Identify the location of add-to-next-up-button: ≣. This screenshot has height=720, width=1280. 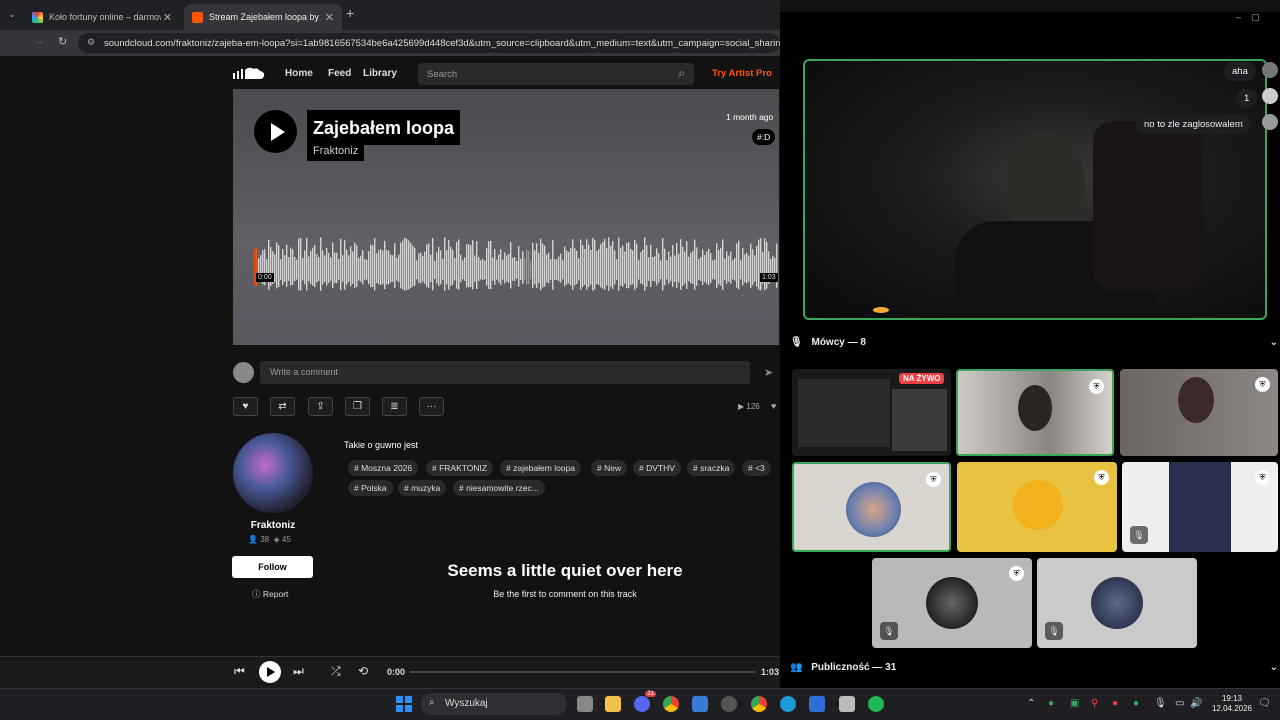
(394, 406).